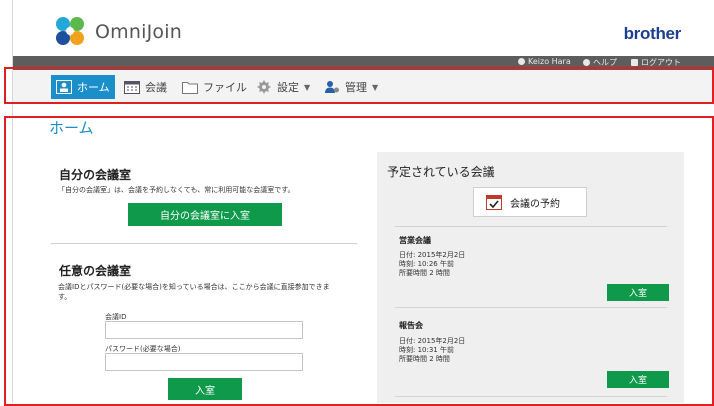 This screenshot has height=406, width=714. What do you see at coordinates (359, 85) in the screenshot?
I see `nav-highlight-box` at bounding box center [359, 85].